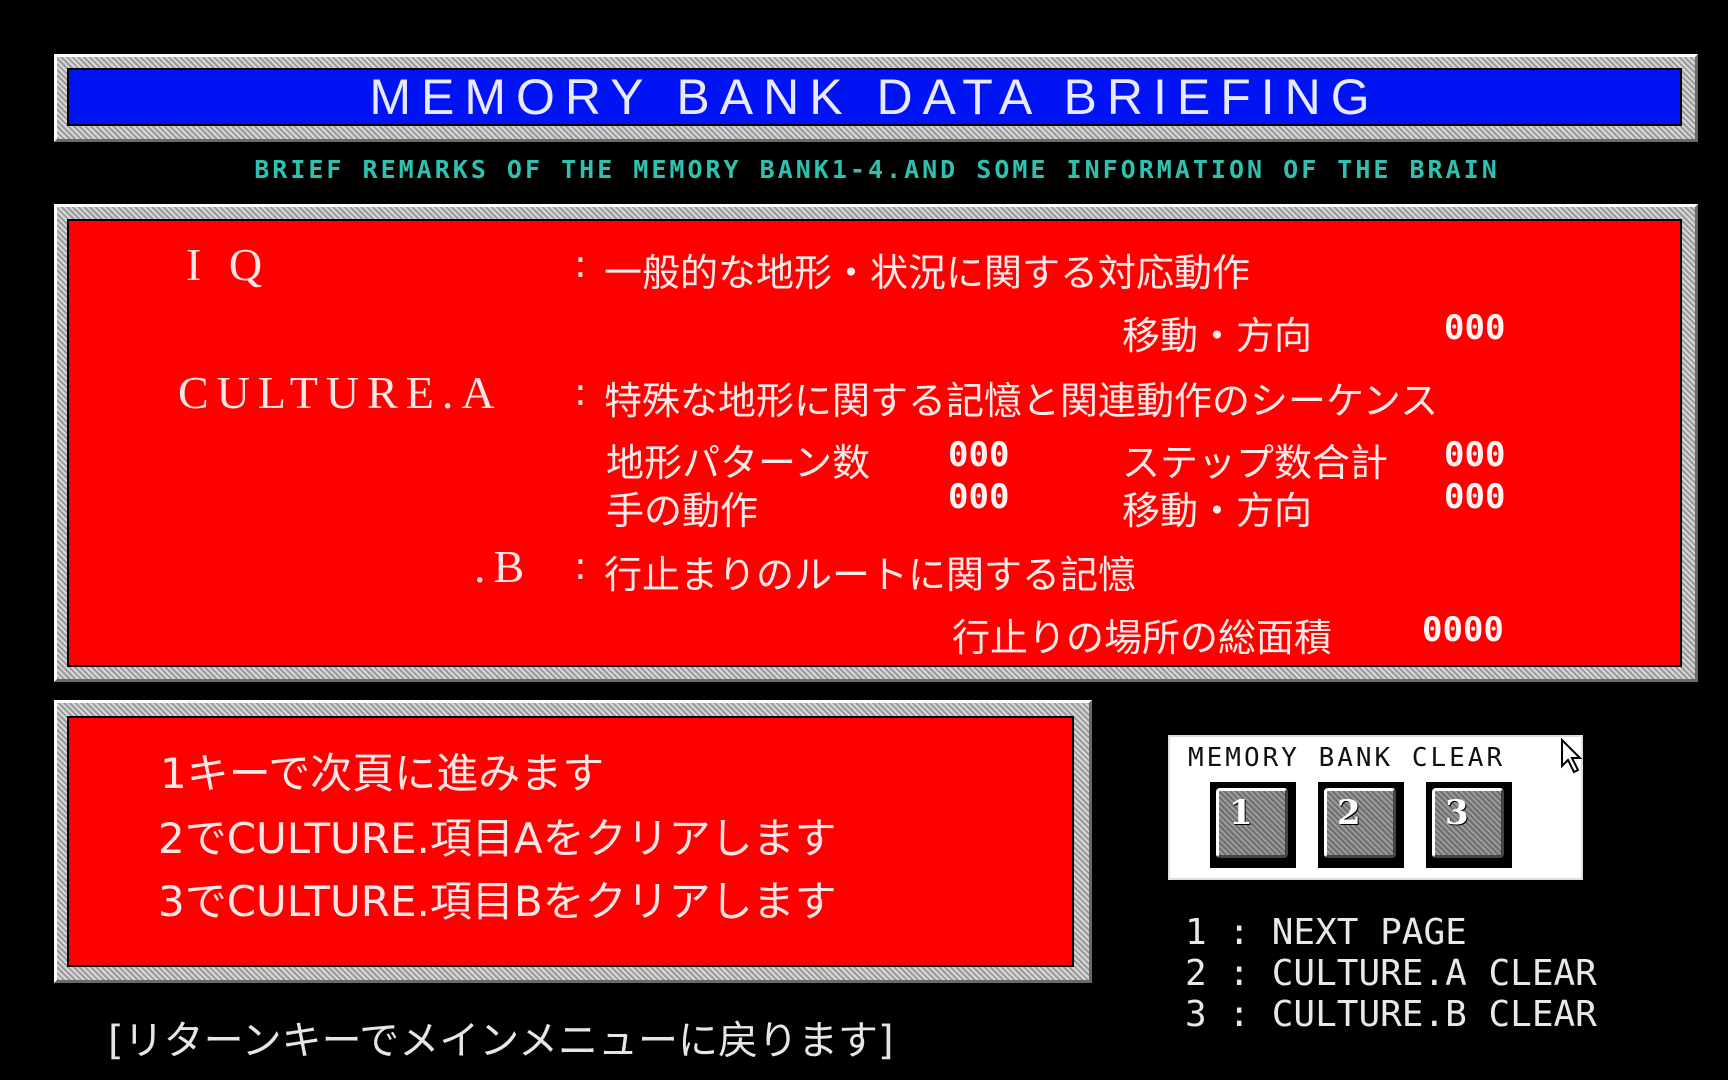 The image size is (1728, 1080). Describe the element at coordinates (228, 264) in the screenshot. I see `iq-label: I Q` at that location.